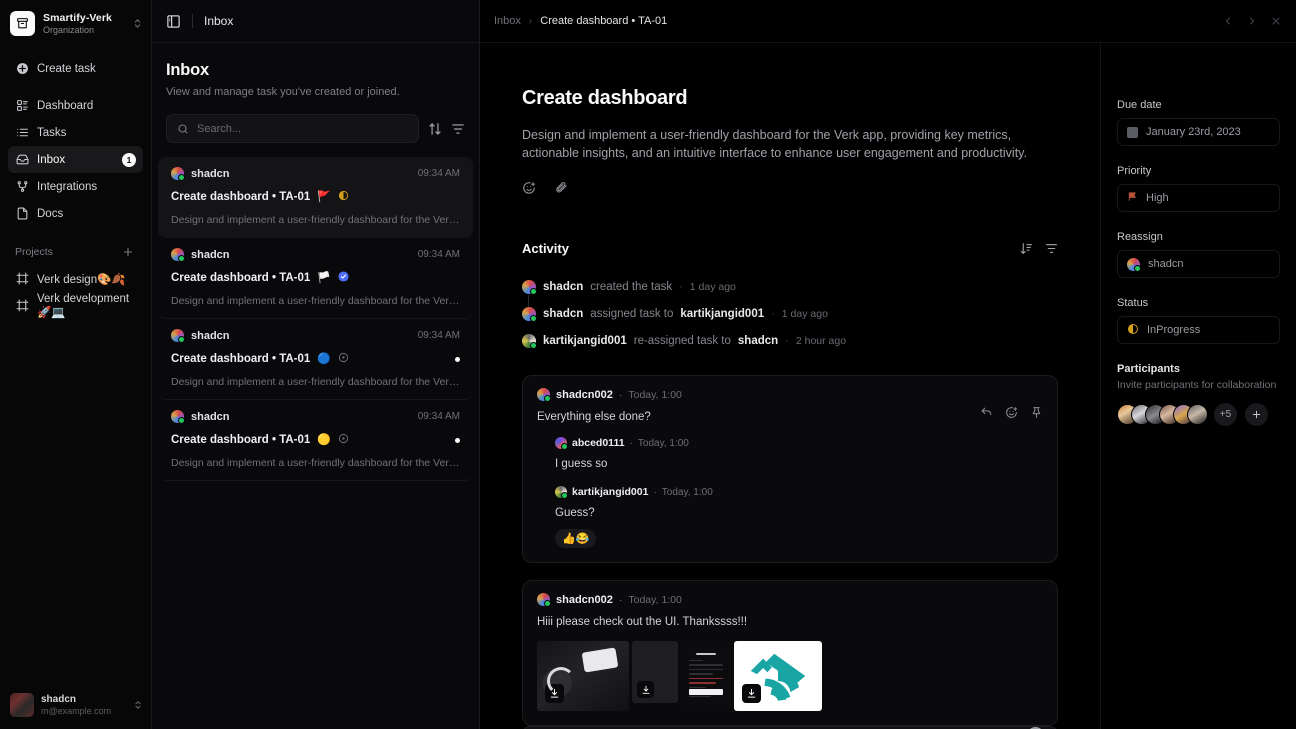  I want to click on sidebar-item-docs: Docs, so click(75, 213).